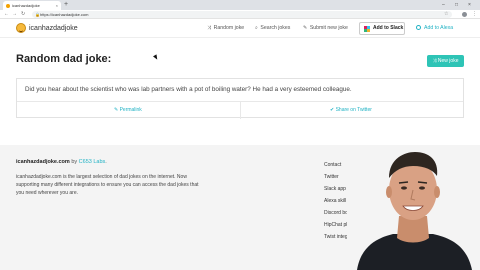  I want to click on browser-tab: icanhazdadjoke ×, so click(32, 5).